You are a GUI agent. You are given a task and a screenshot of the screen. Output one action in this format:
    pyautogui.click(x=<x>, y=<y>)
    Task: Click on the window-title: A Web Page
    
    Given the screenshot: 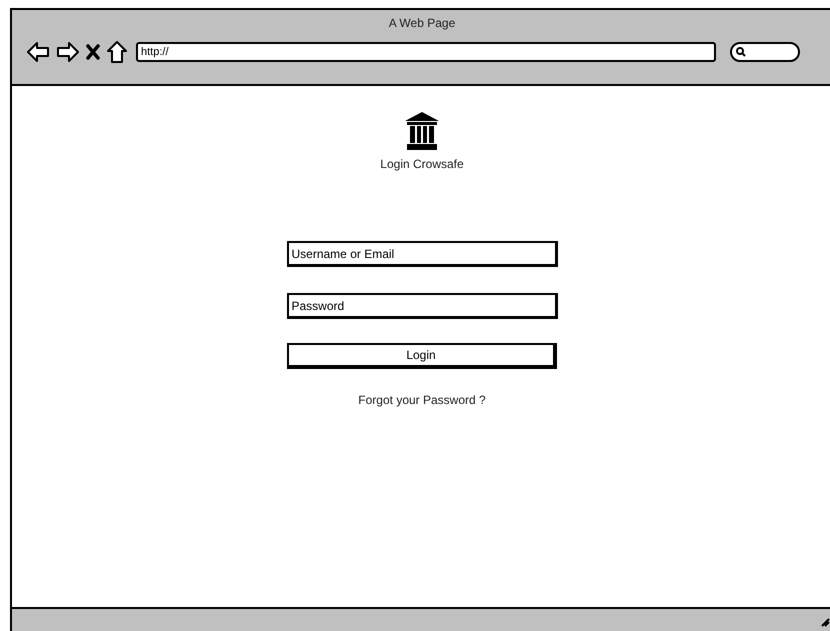 What is the action you would take?
    pyautogui.click(x=422, y=23)
    